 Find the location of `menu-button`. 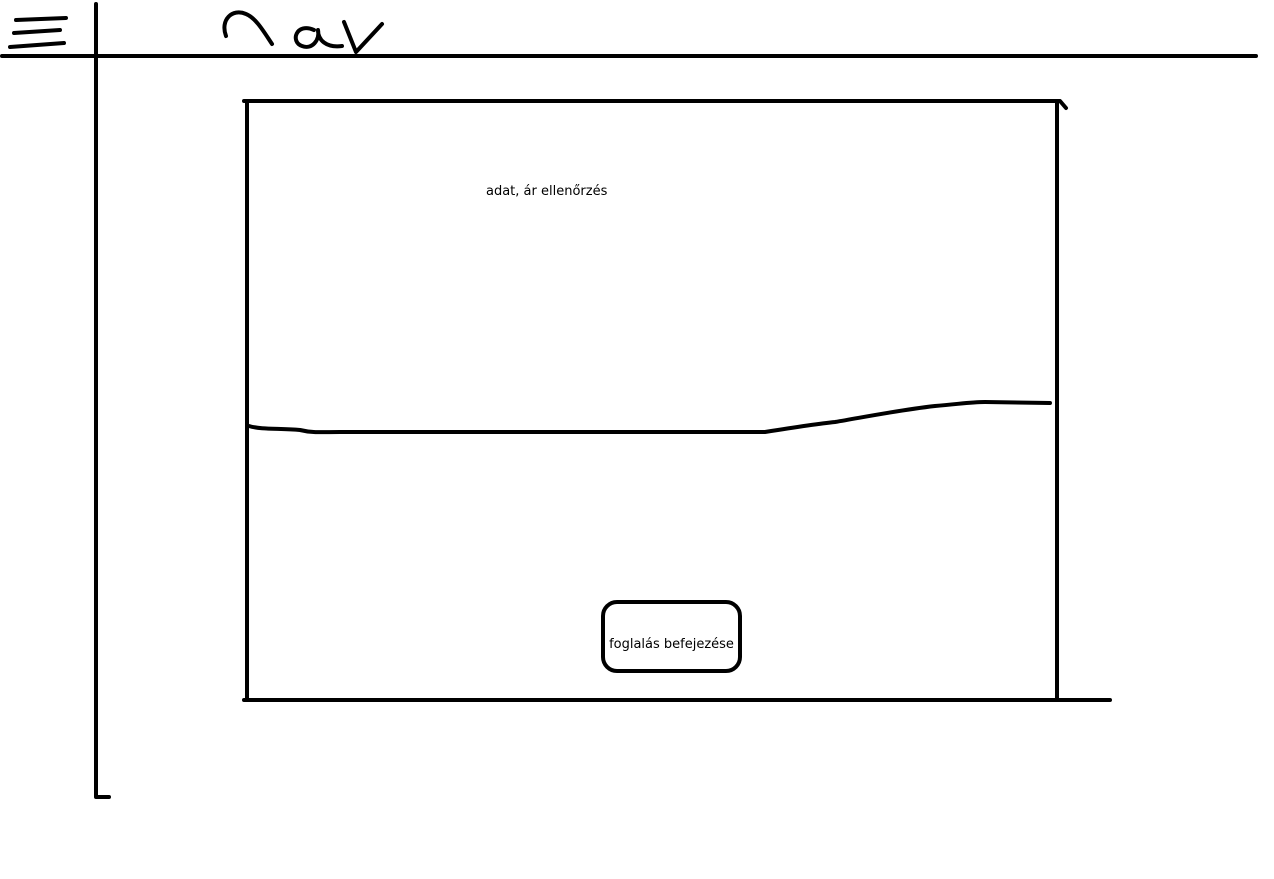

menu-button is located at coordinates (38, 32).